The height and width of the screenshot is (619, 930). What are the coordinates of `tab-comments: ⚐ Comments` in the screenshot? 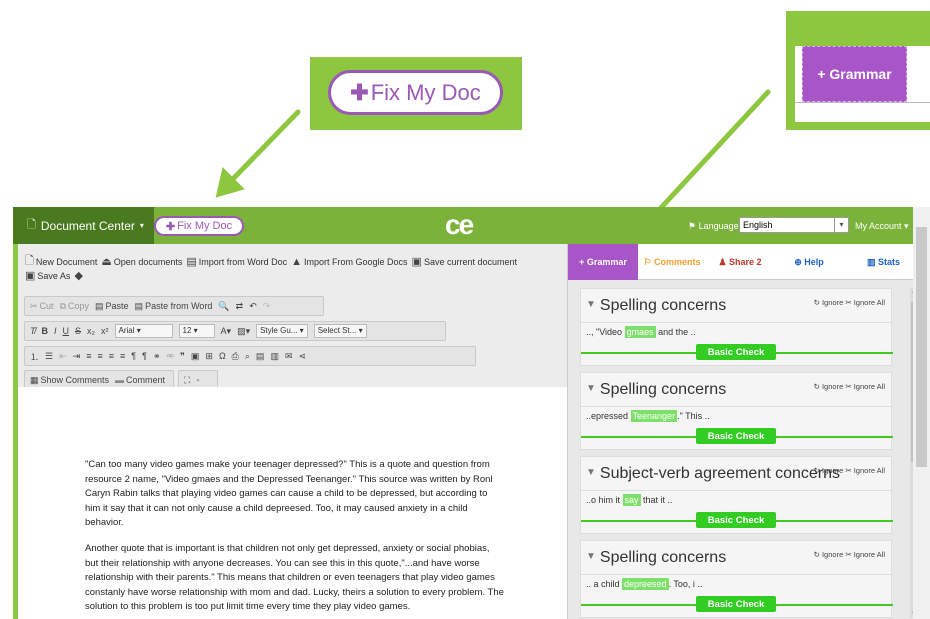 It's located at (672, 262).